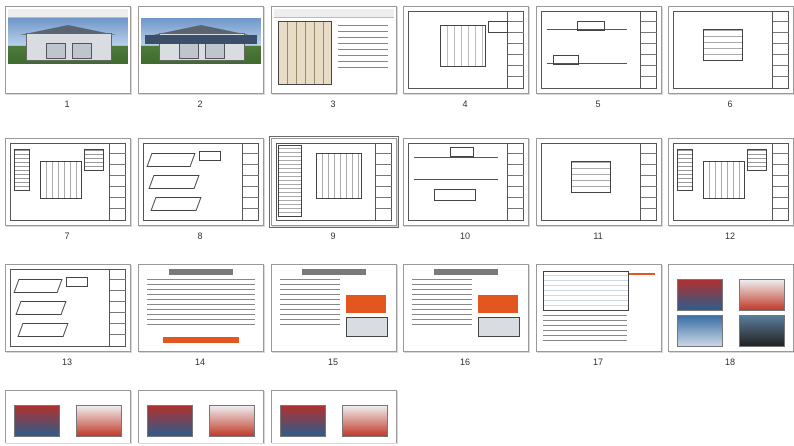  I want to click on page-number: 18, so click(729, 362).